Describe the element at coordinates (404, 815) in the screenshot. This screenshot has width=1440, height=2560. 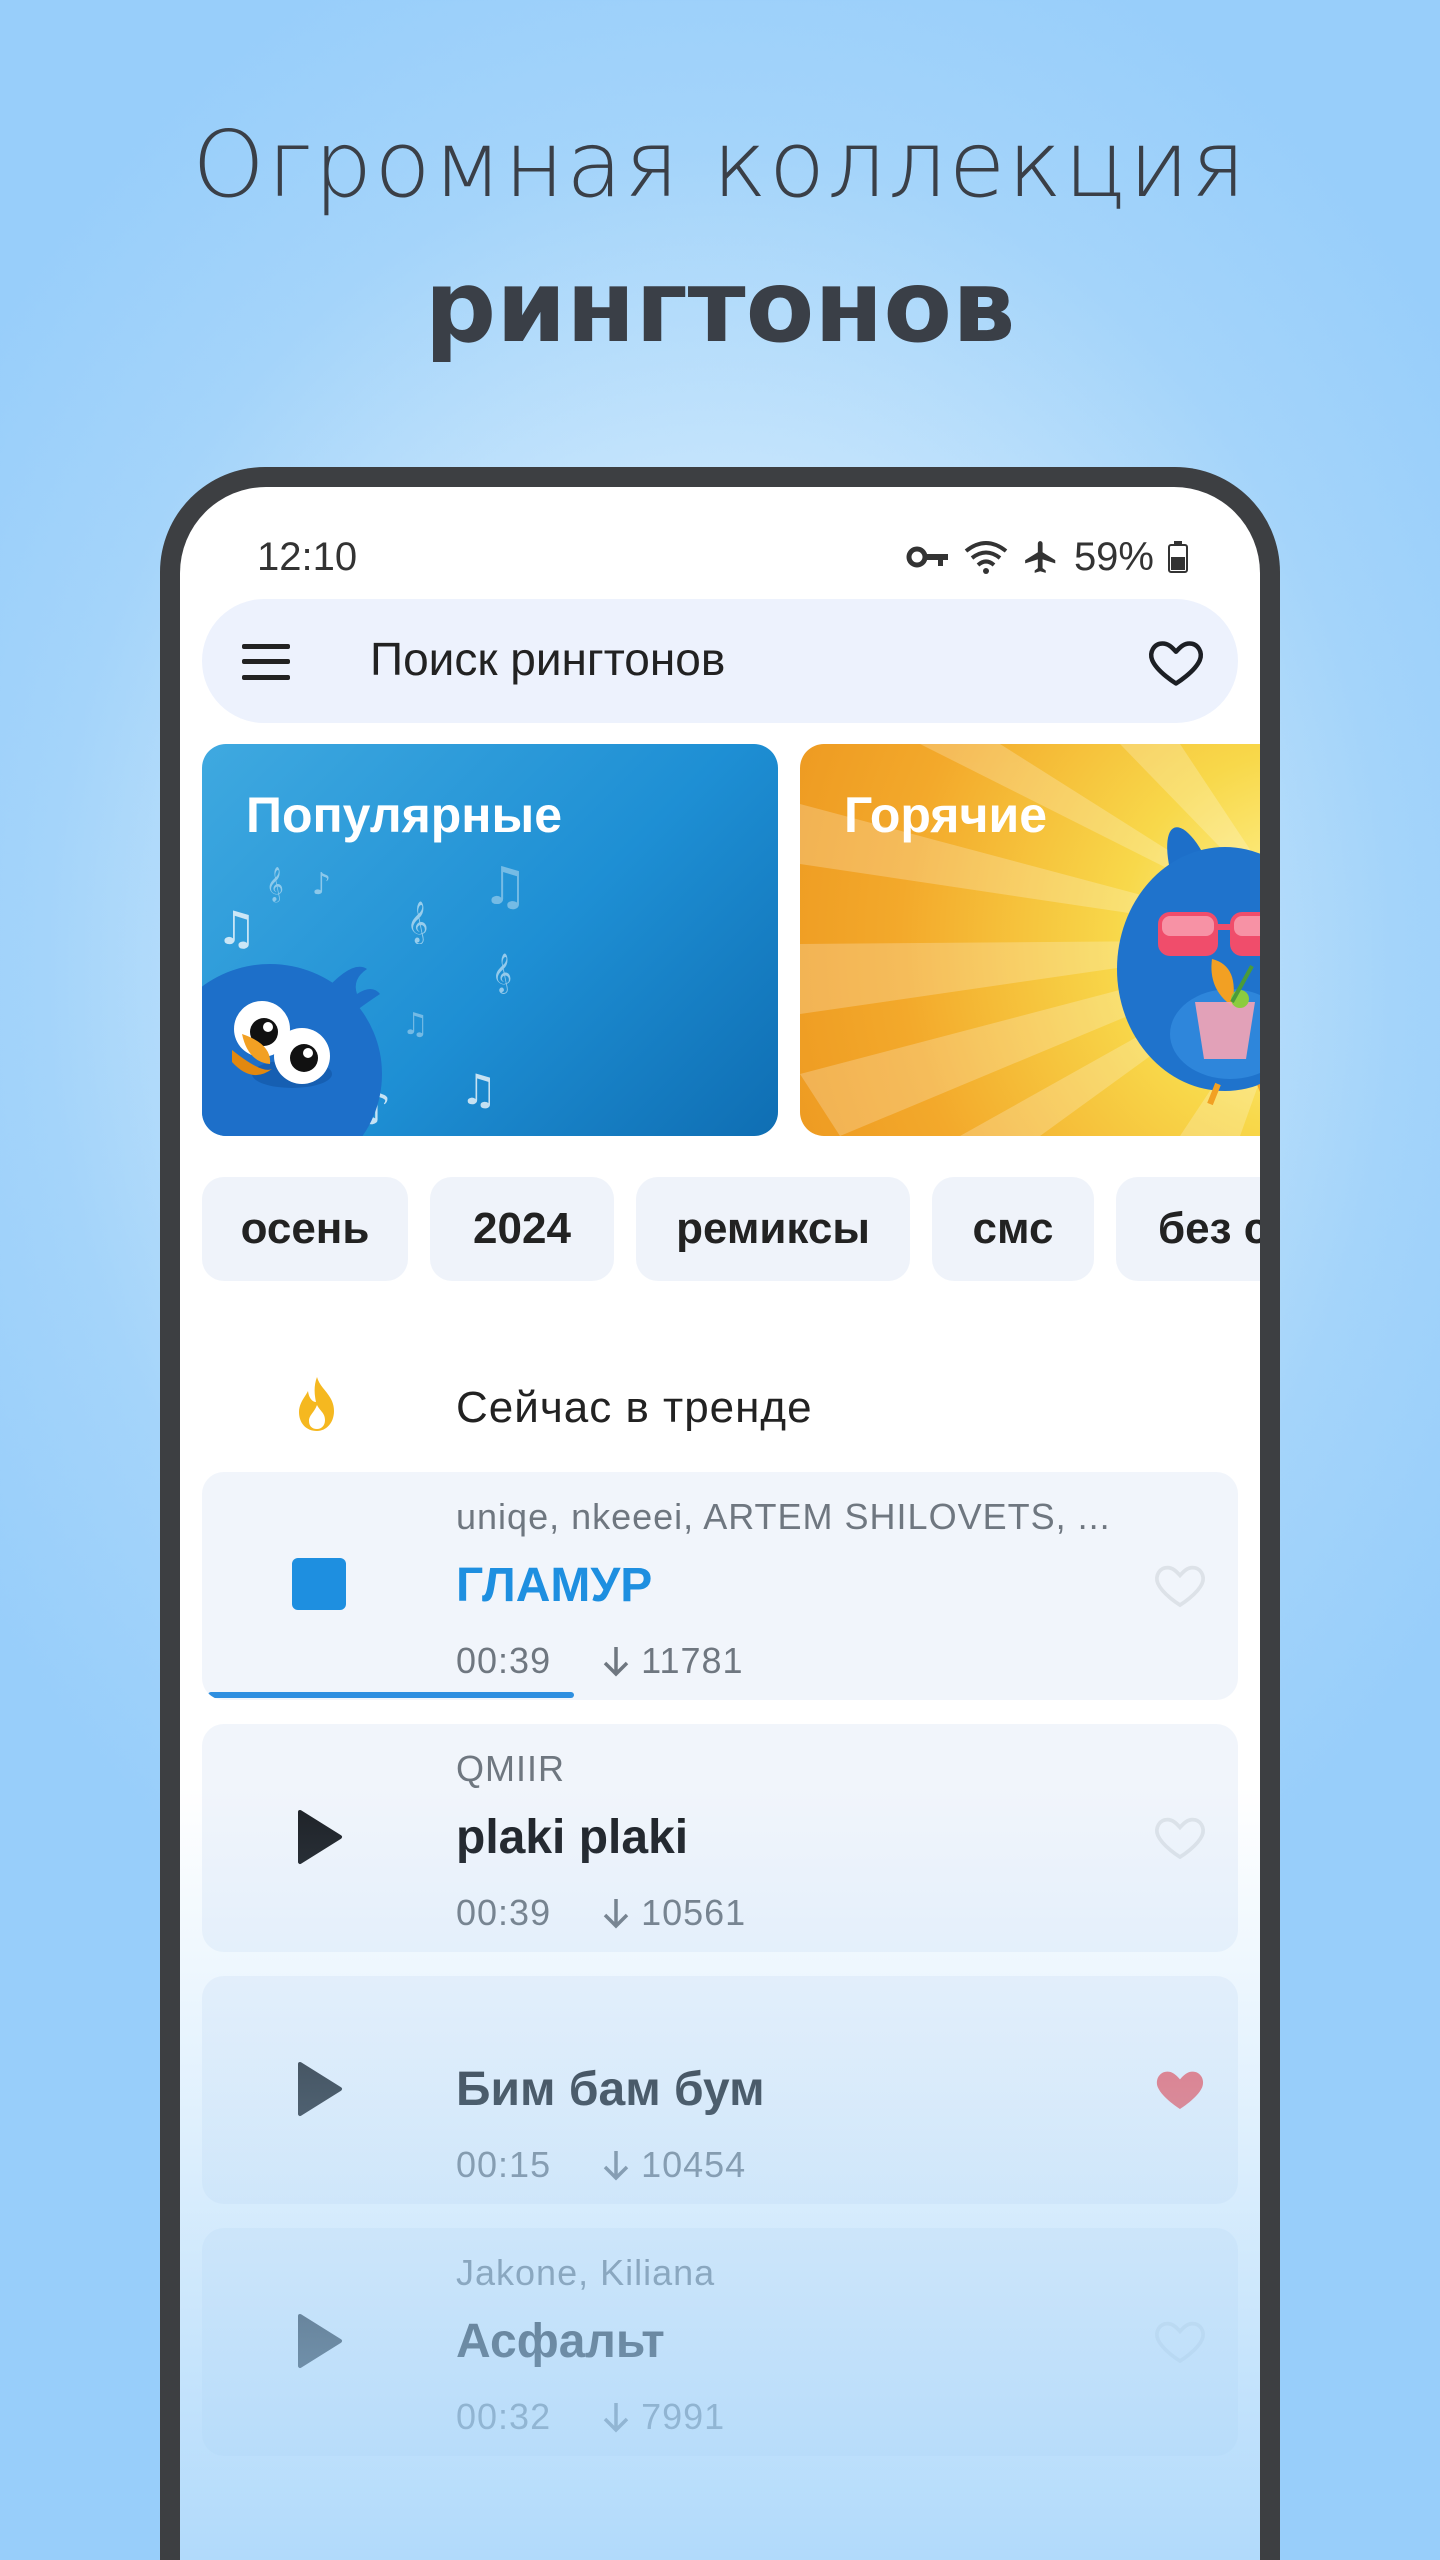
I see `category-title-popular: Популярные` at that location.